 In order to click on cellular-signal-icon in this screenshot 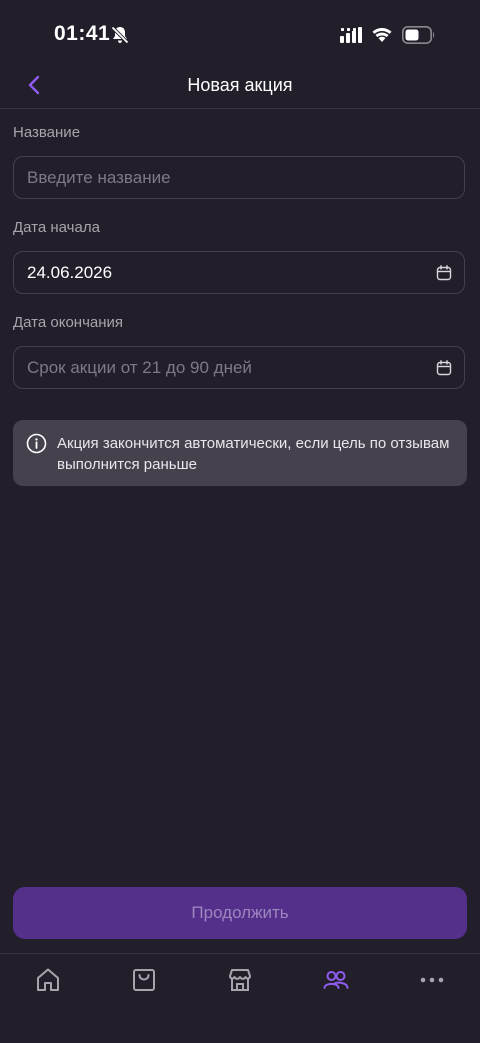, I will do `click(351, 35)`.